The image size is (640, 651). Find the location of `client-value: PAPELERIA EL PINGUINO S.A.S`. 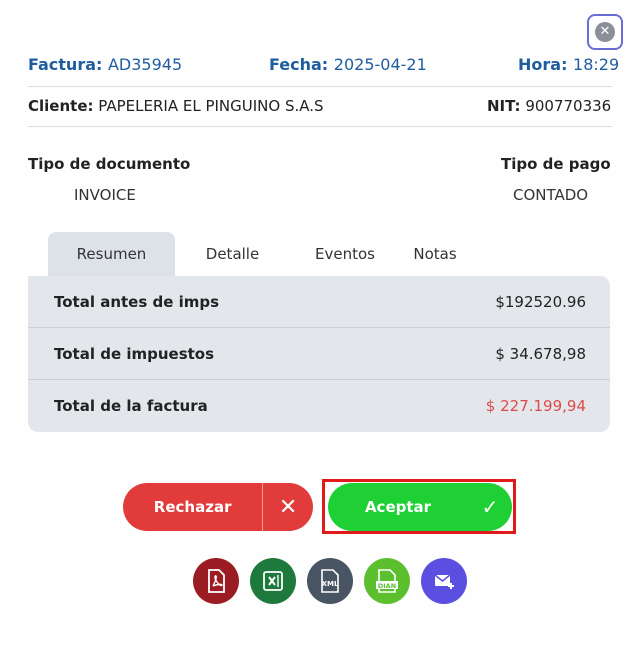

client-value: PAPELERIA EL PINGUINO S.A.S is located at coordinates (211, 106).